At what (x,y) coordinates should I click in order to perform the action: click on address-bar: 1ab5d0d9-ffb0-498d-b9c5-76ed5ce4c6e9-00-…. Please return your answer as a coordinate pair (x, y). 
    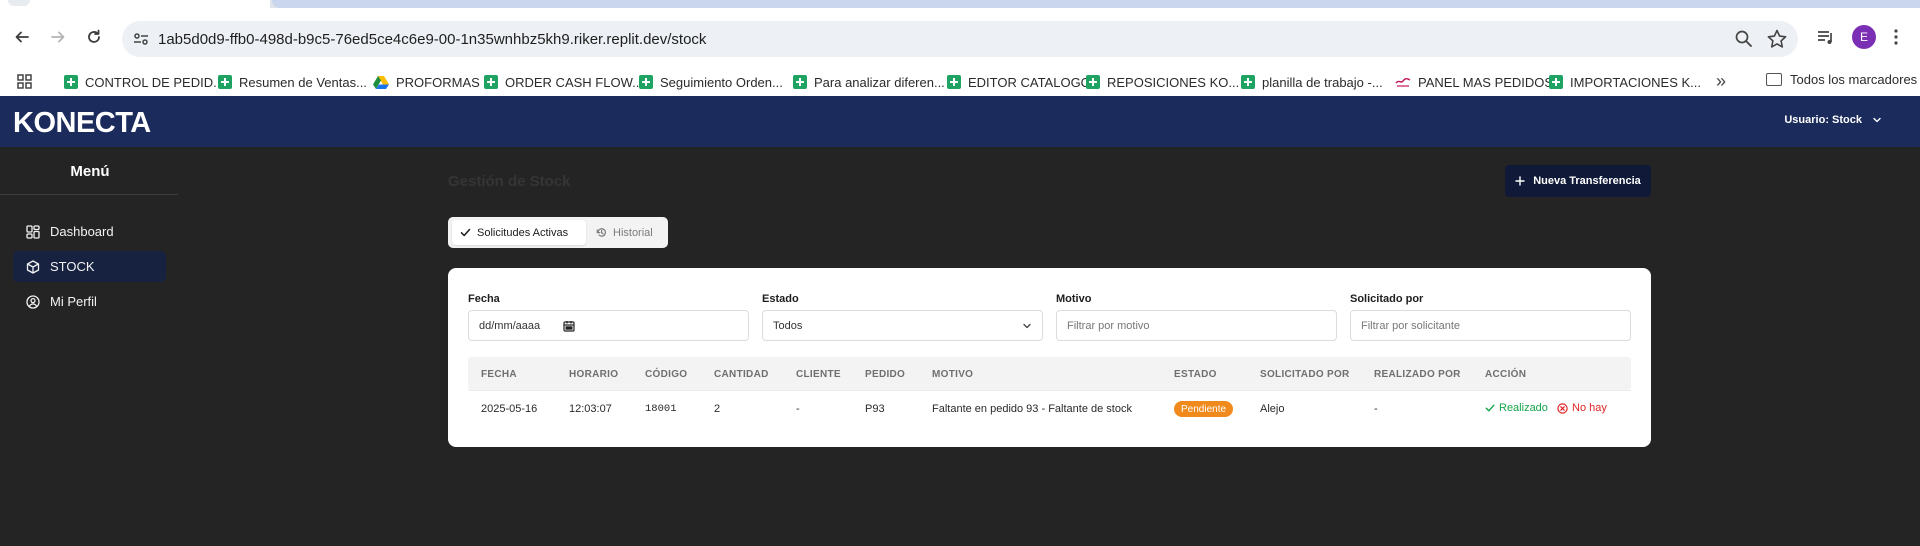
    Looking at the image, I should click on (960, 39).